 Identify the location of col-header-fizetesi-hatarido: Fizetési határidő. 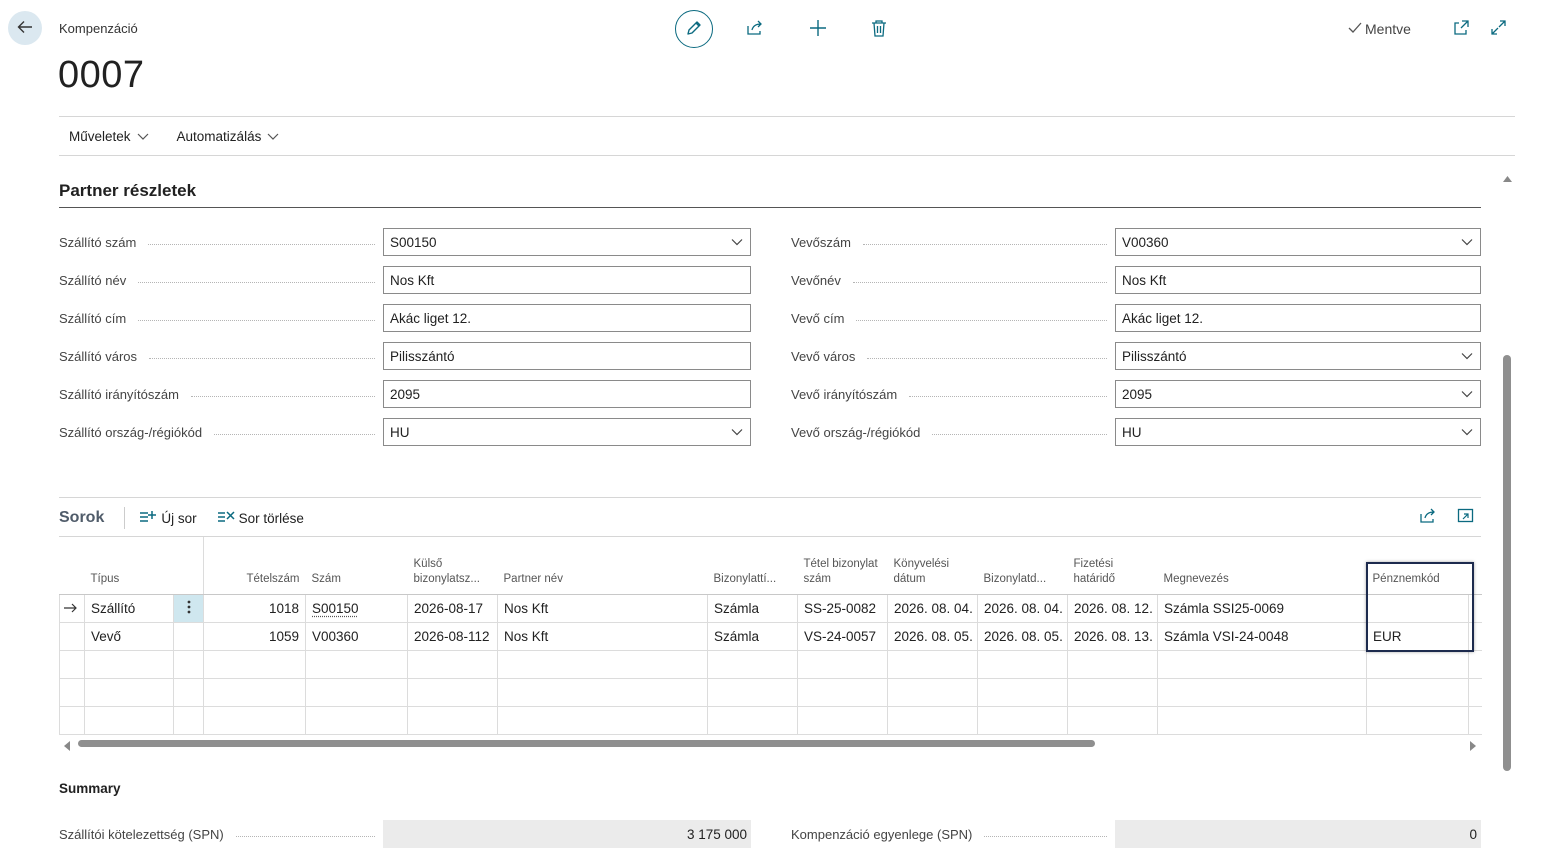
(1112, 566).